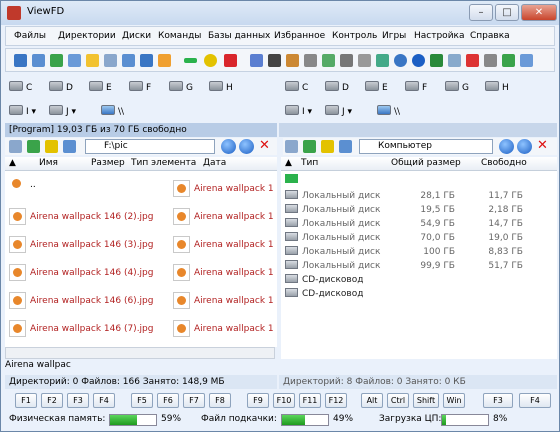 The width and height of the screenshot is (560, 432). I want to click on bulb-icon, so click(92, 60).